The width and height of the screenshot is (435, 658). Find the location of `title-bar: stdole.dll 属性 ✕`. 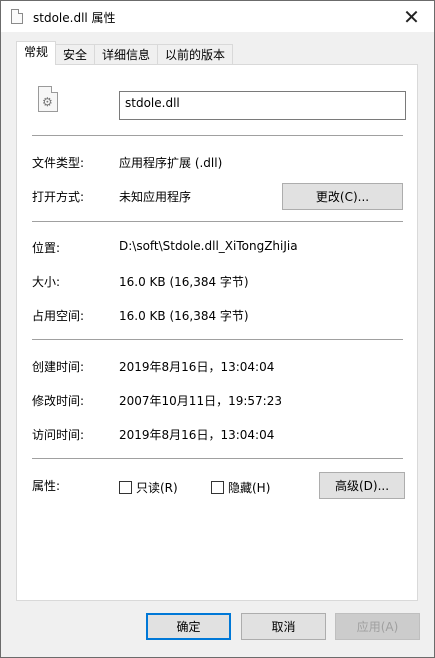

title-bar: stdole.dll 属性 ✕ is located at coordinates (217, 16).